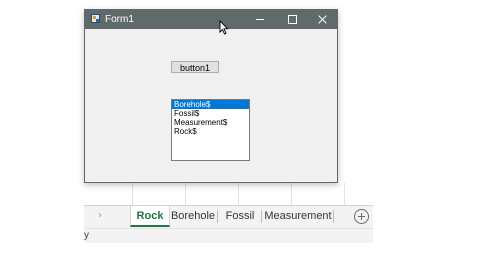  I want to click on mouse-cursor-icon, so click(224, 27).